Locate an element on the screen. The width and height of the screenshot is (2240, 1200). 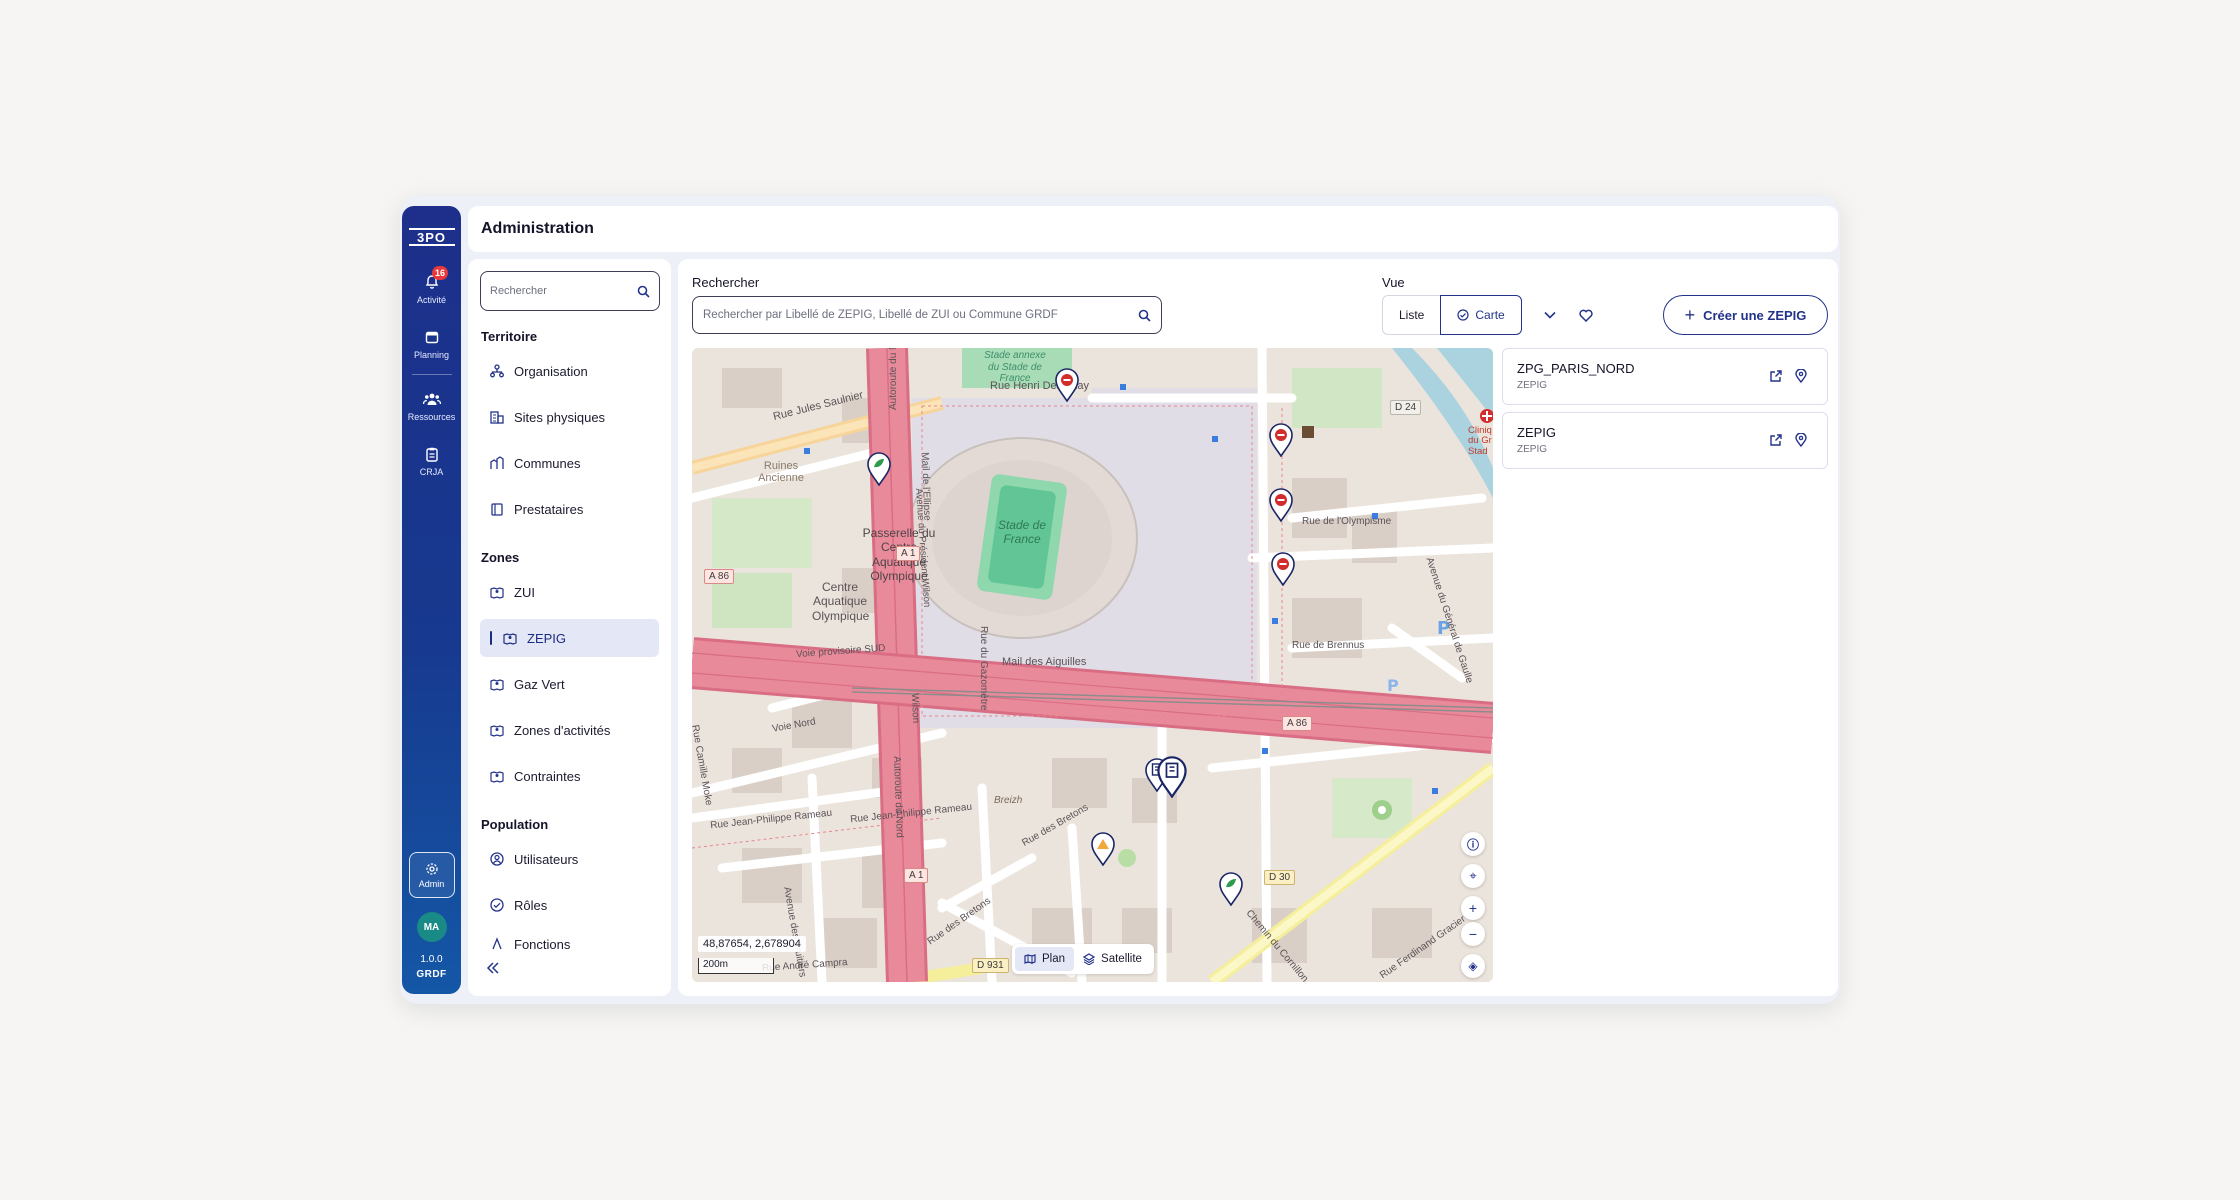
function-icon is located at coordinates (497, 944).